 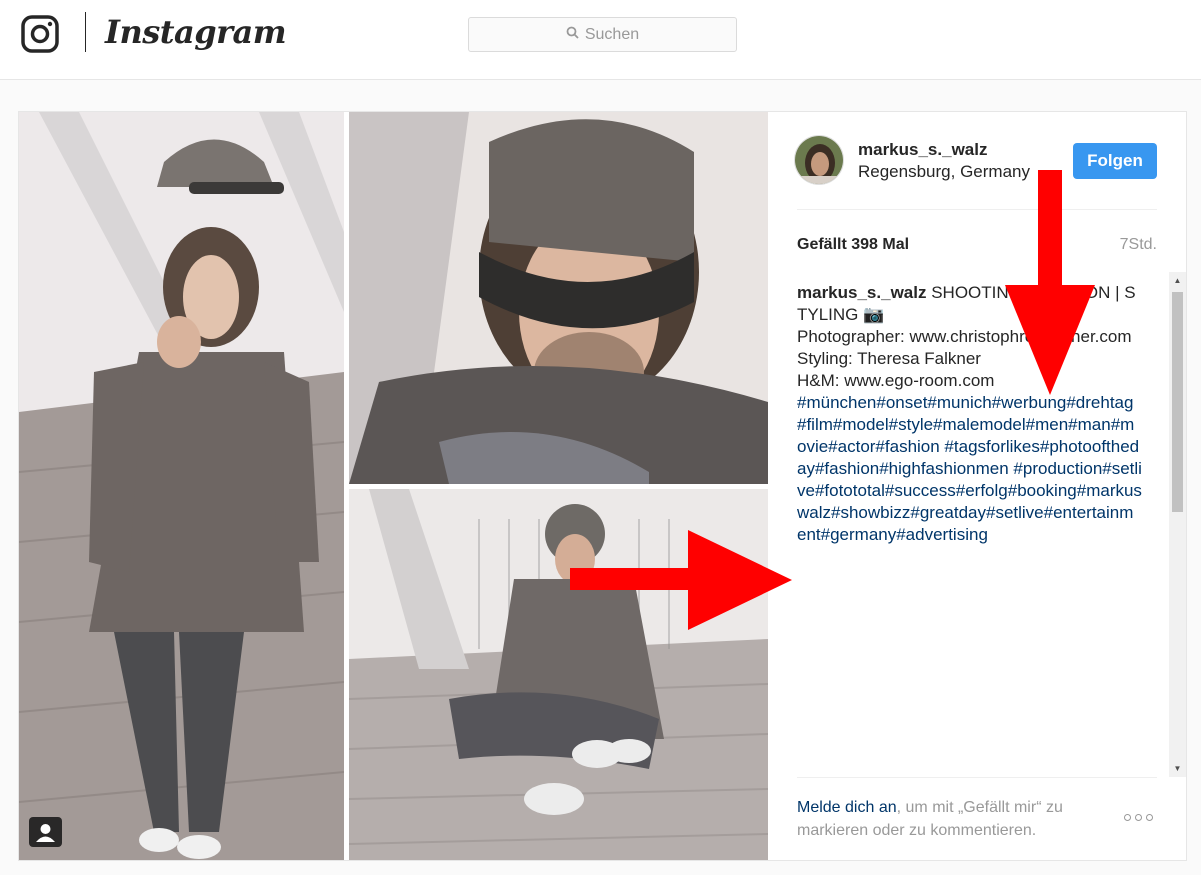 What do you see at coordinates (1138, 245) in the screenshot?
I see `post-timestamp: 7Std.` at bounding box center [1138, 245].